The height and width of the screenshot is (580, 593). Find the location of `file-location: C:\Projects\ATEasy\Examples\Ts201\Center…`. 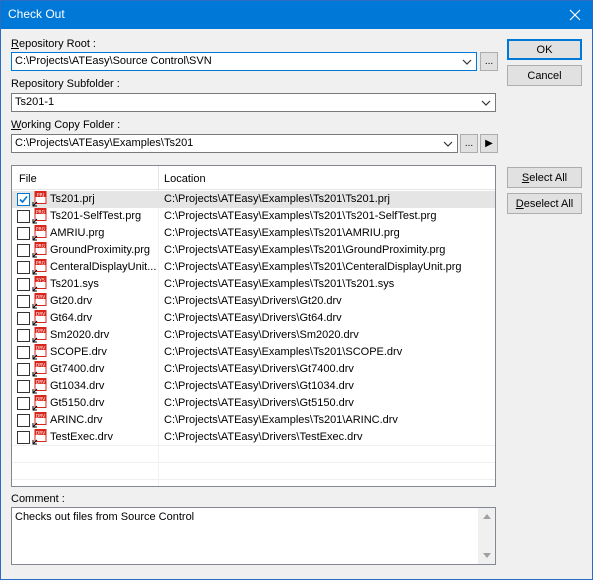

file-location: C:\Projects\ATEasy\Examples\Ts201\Center… is located at coordinates (313, 267).